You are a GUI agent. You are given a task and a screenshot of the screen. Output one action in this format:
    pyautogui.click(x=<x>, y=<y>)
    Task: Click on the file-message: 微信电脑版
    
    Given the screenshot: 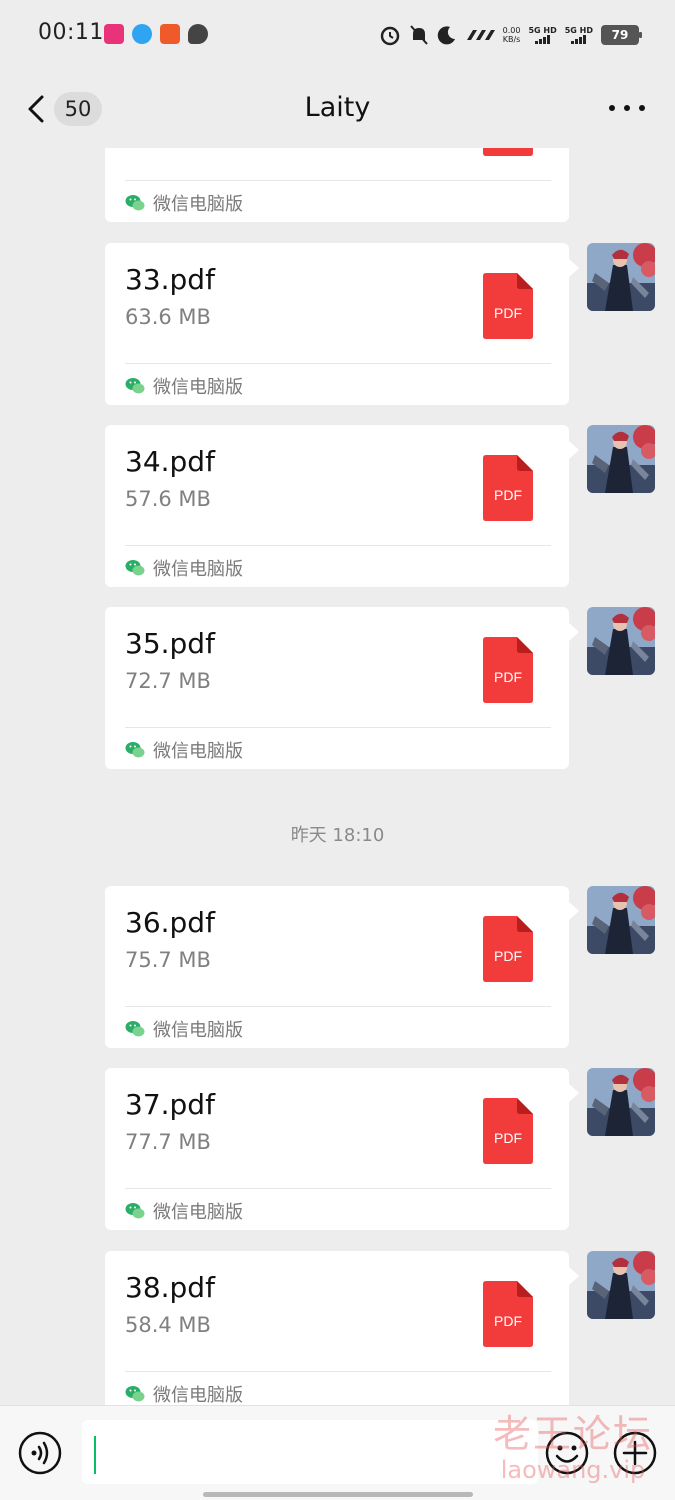 What is the action you would take?
    pyautogui.click(x=337, y=185)
    